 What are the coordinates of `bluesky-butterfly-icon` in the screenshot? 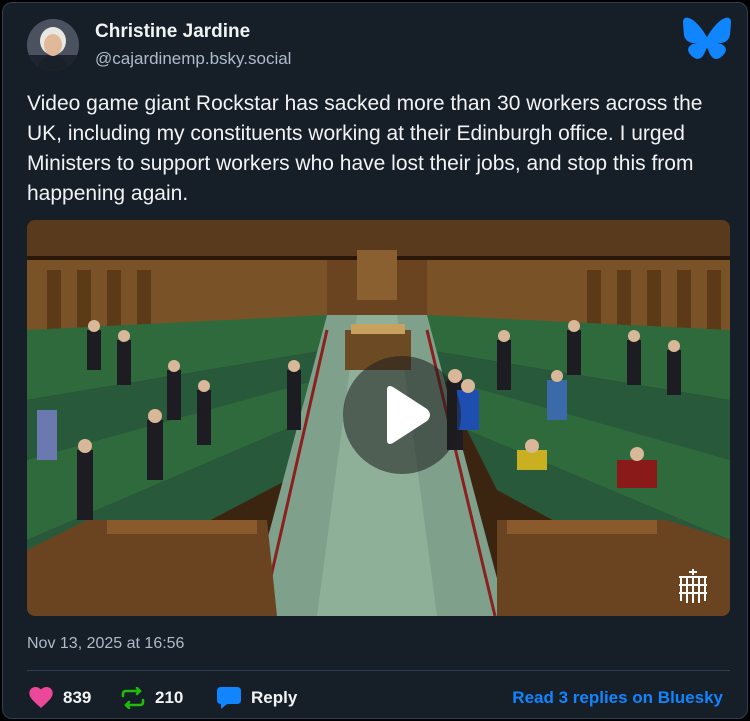 It's located at (707, 39).